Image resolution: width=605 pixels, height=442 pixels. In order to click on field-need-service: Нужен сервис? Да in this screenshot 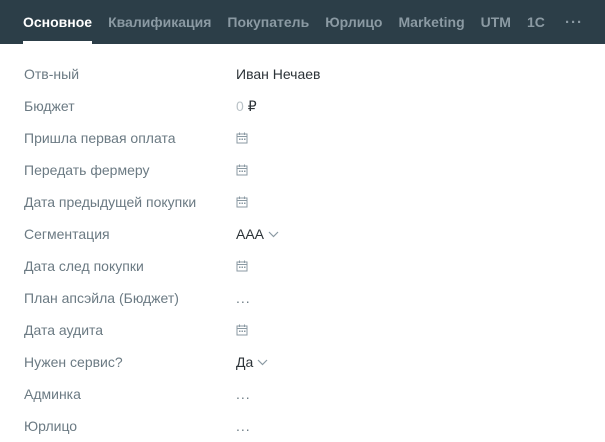, I will do `click(302, 362)`.